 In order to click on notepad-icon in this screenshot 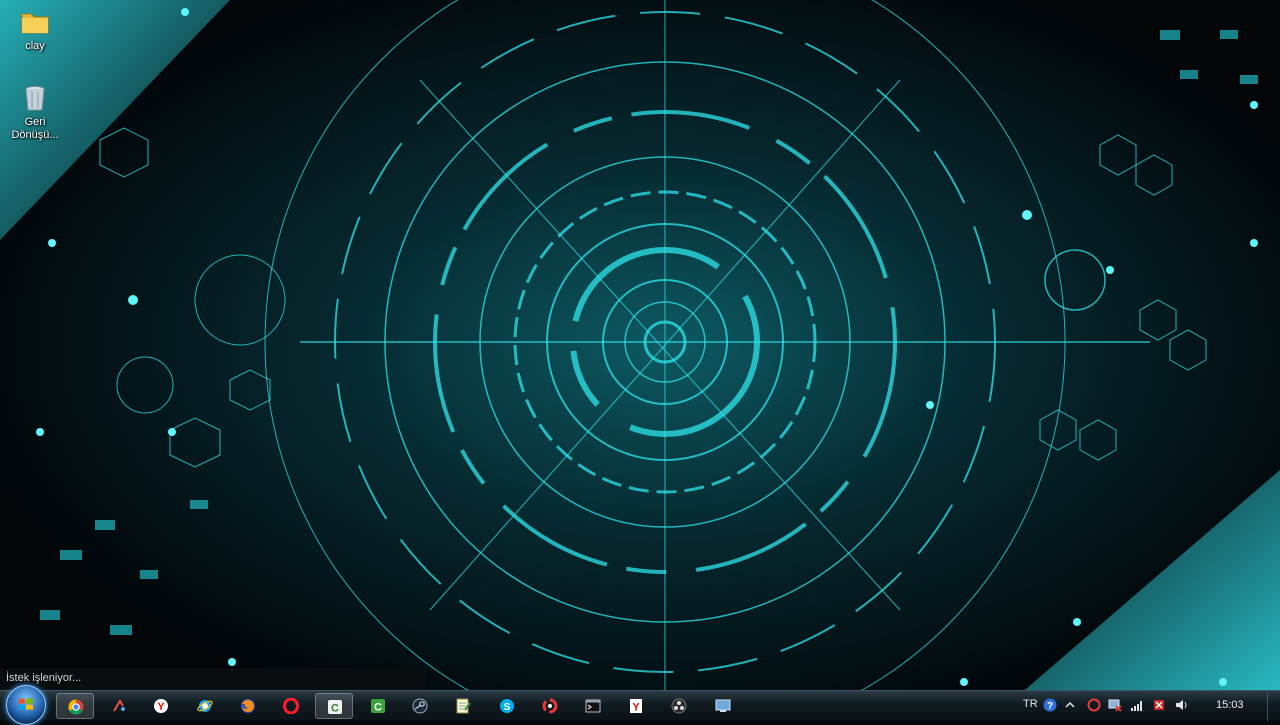, I will do `click(463, 706)`.